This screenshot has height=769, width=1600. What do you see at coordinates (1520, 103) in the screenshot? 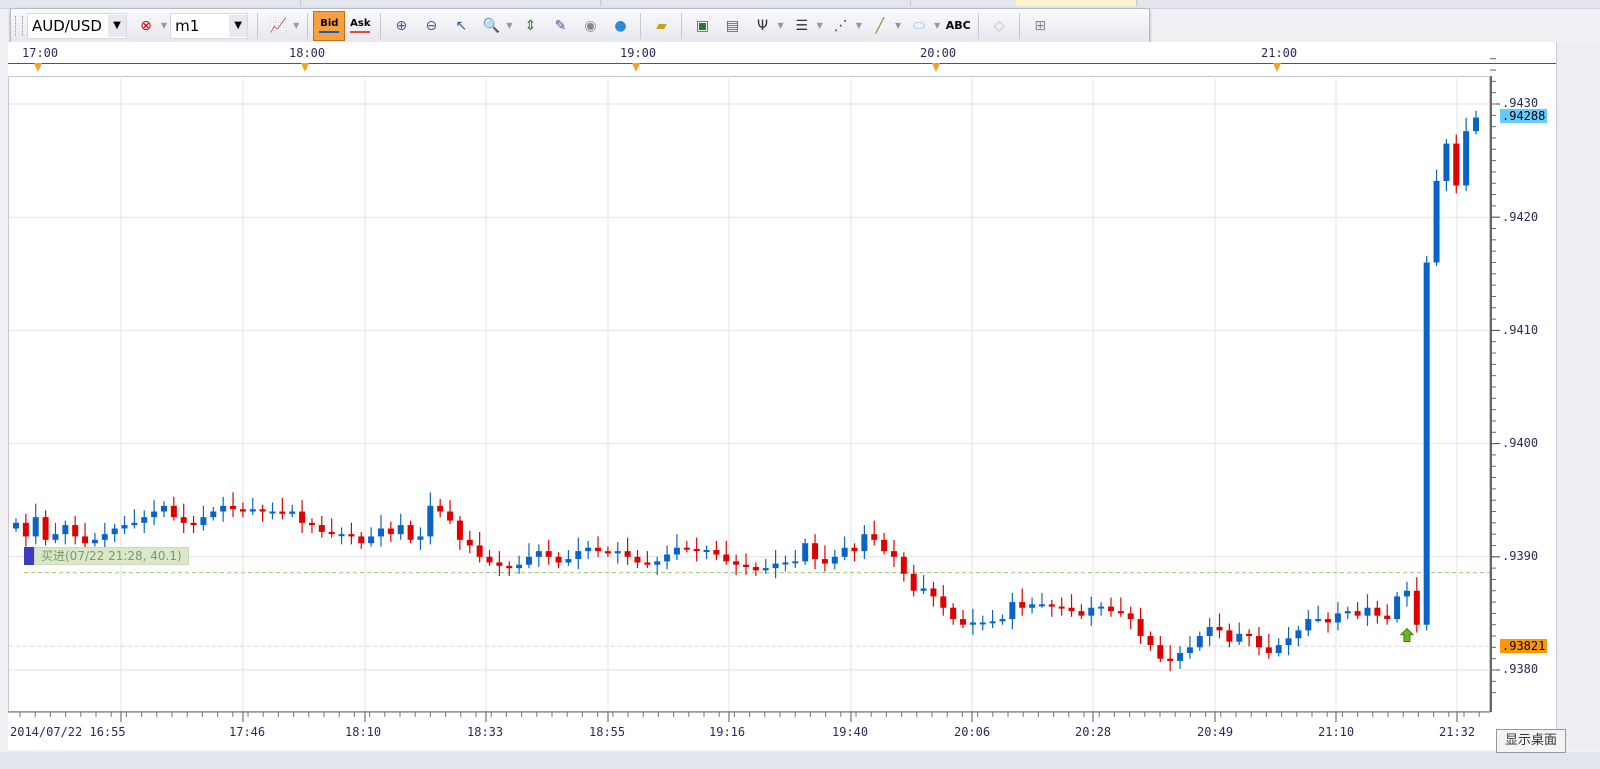
I see `y-tick-label: .9430` at bounding box center [1520, 103].